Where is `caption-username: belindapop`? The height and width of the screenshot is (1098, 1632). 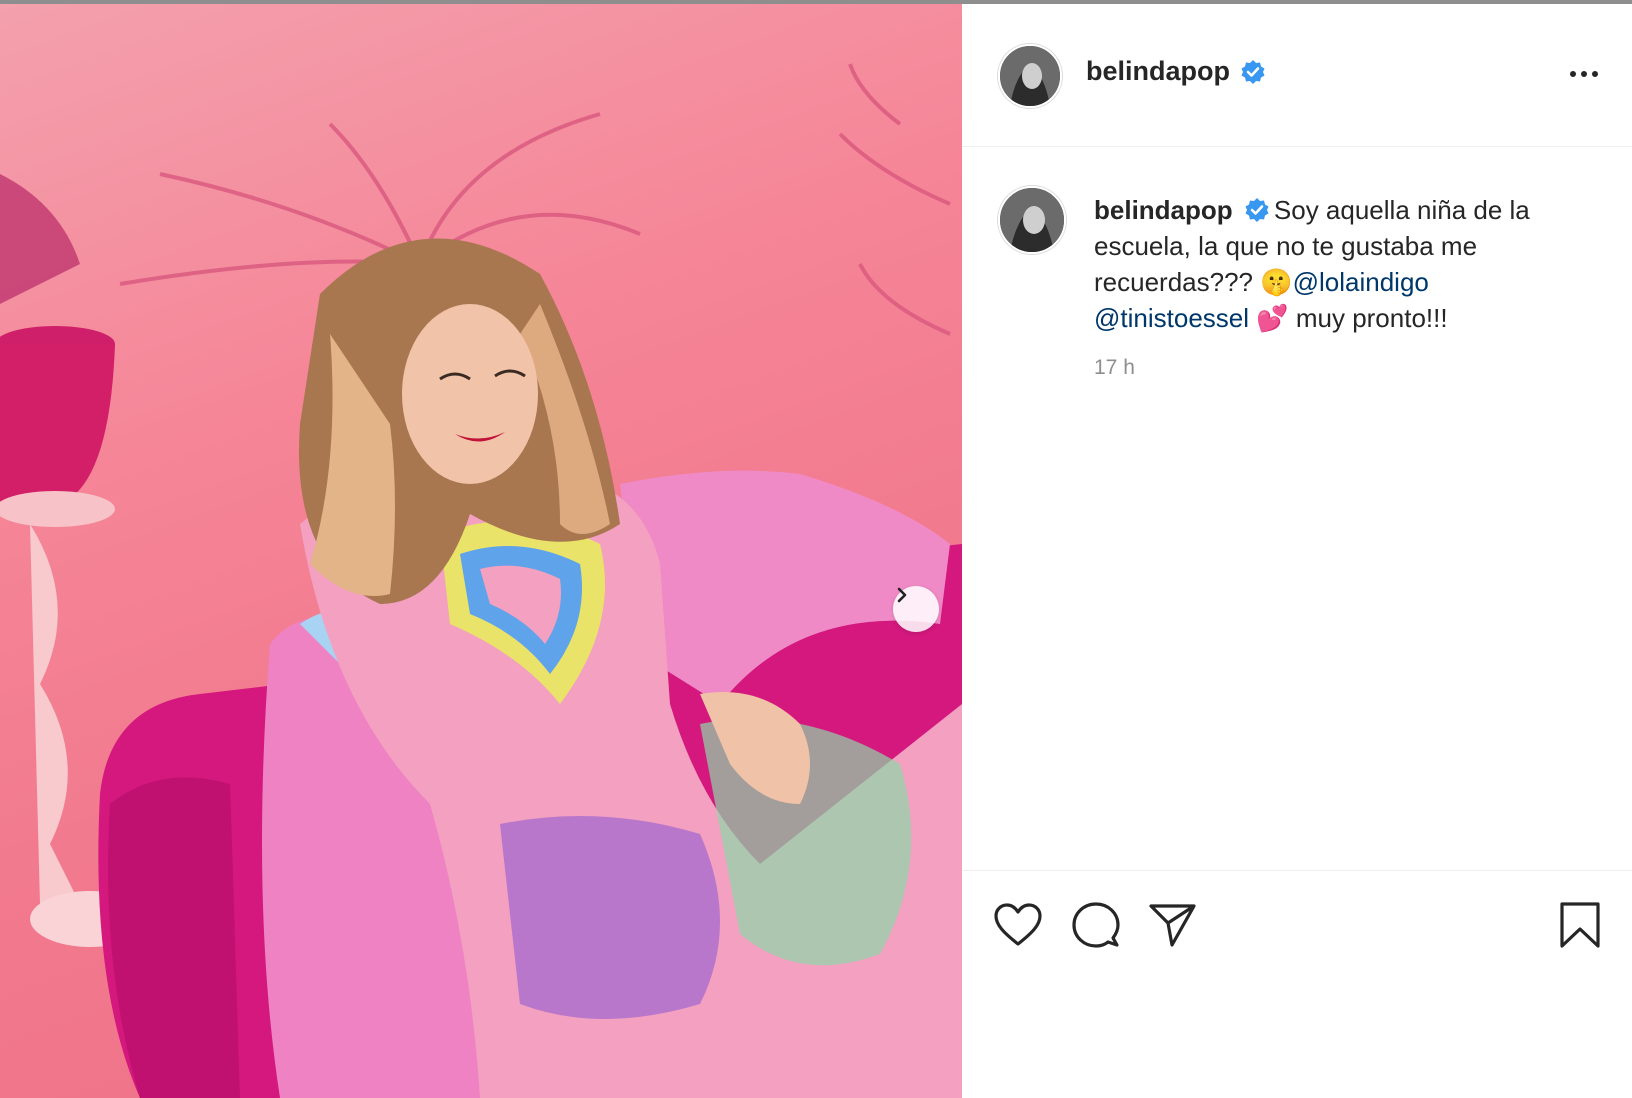 caption-username: belindapop is located at coordinates (1163, 210).